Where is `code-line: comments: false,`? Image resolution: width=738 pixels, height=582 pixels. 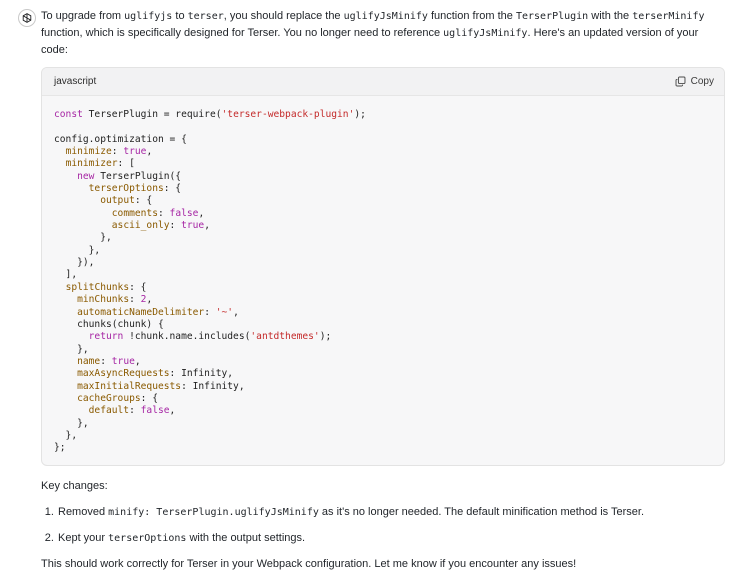 code-line: comments: false, is located at coordinates (129, 213).